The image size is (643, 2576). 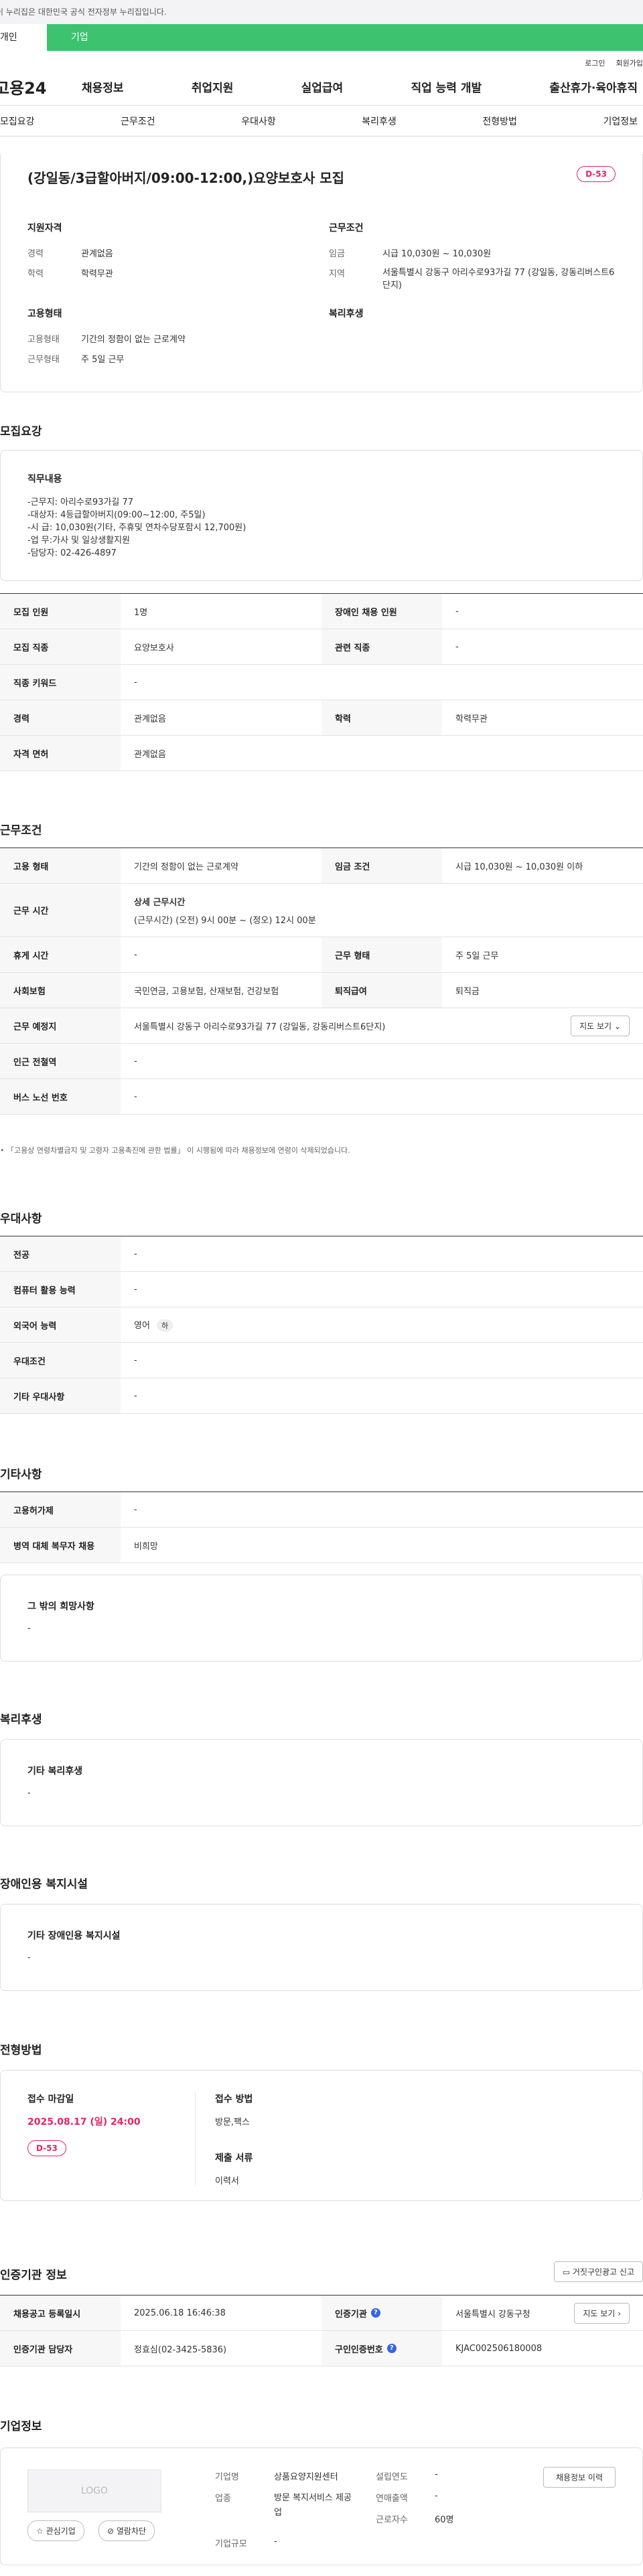 What do you see at coordinates (138, 121) in the screenshot?
I see `subtab-work: 근무조건` at bounding box center [138, 121].